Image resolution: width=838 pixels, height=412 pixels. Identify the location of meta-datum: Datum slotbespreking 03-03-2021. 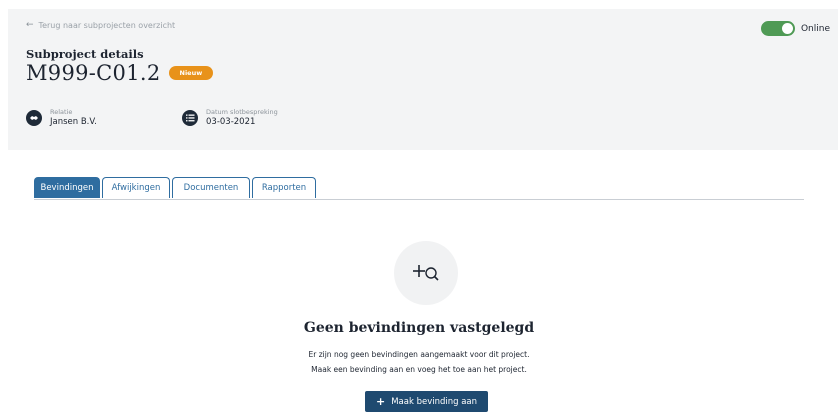
(230, 117).